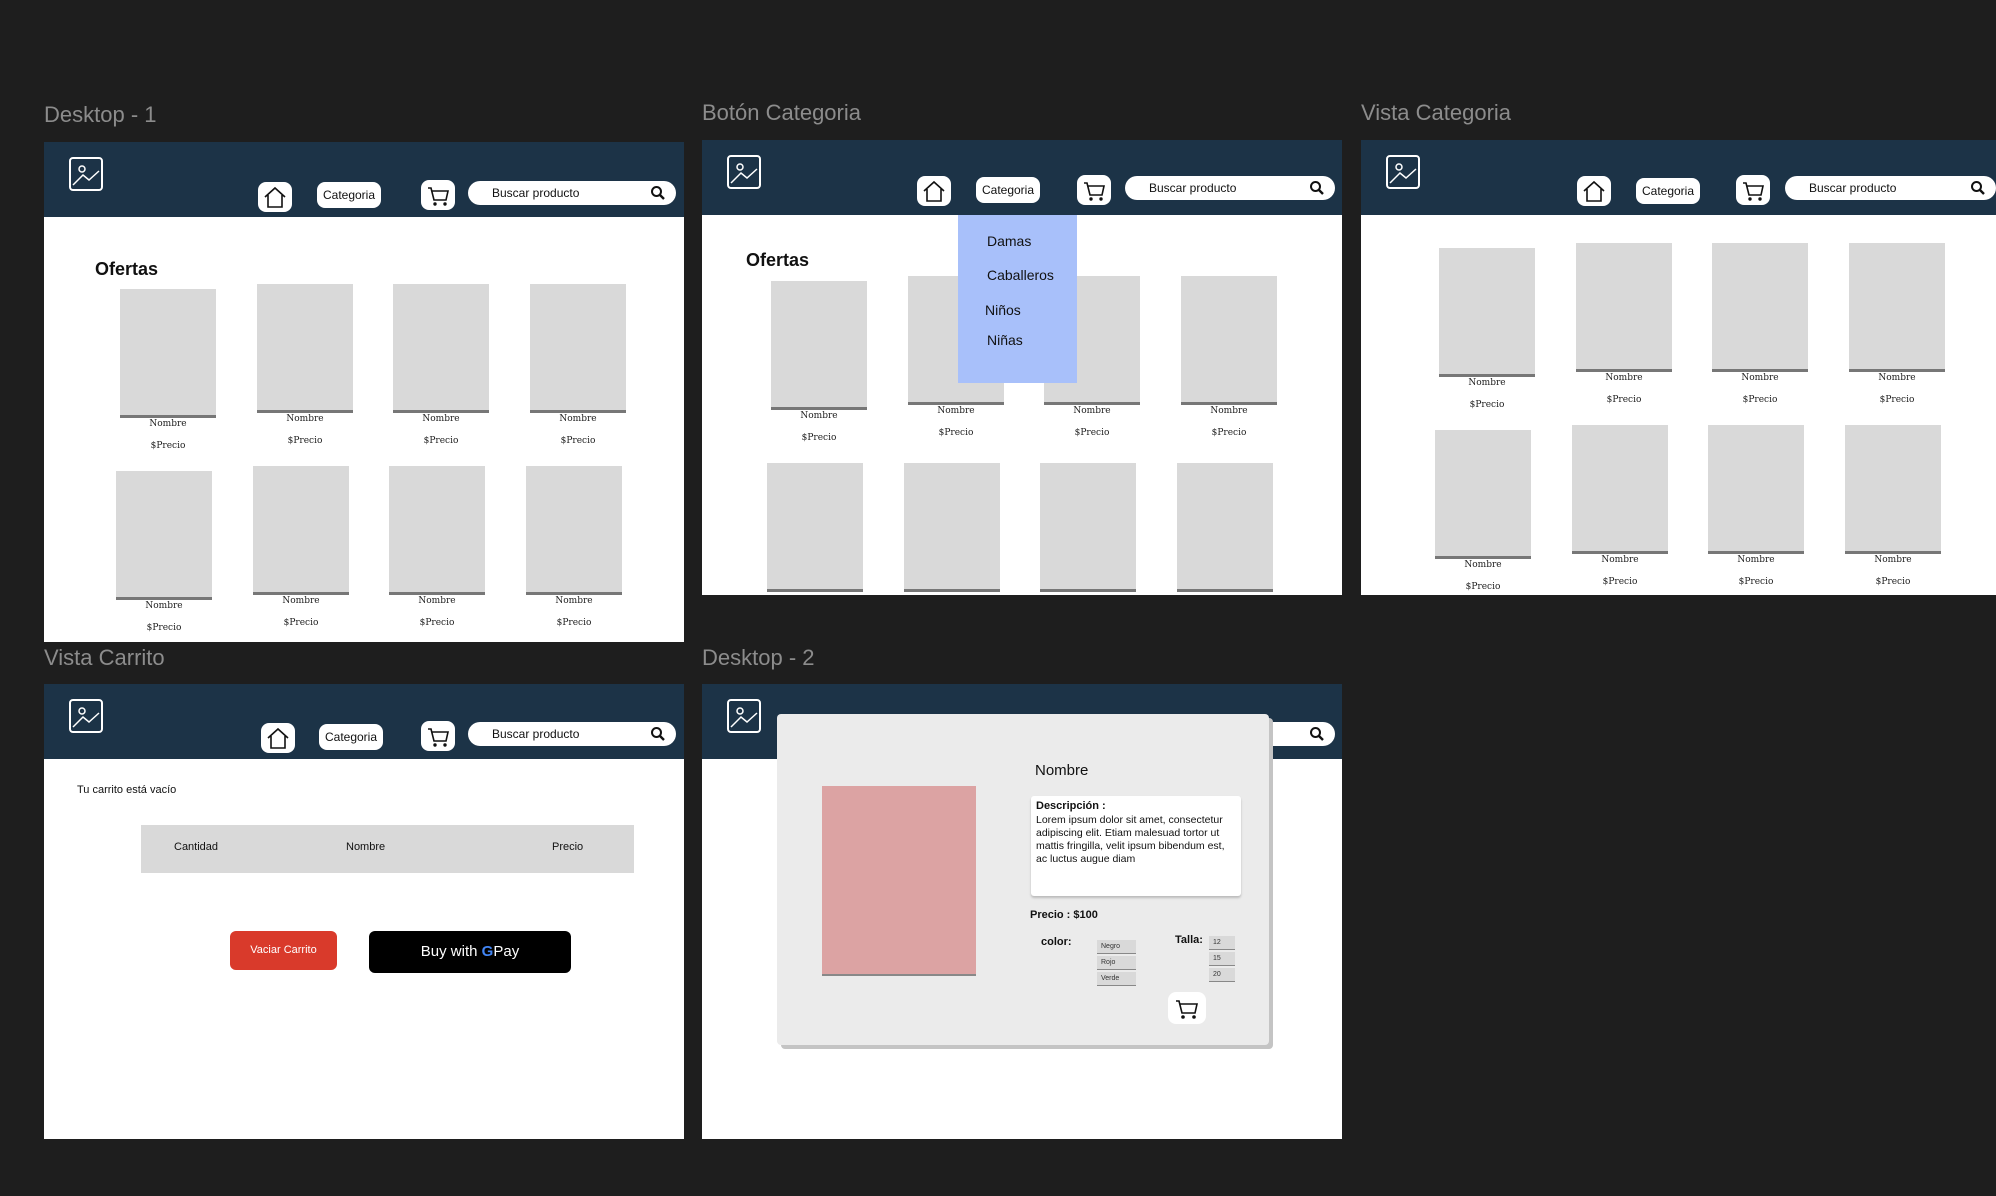  Describe the element at coordinates (1017, 299) in the screenshot. I see `category-dropdown: Damas Caballeros Niños Niñas` at that location.